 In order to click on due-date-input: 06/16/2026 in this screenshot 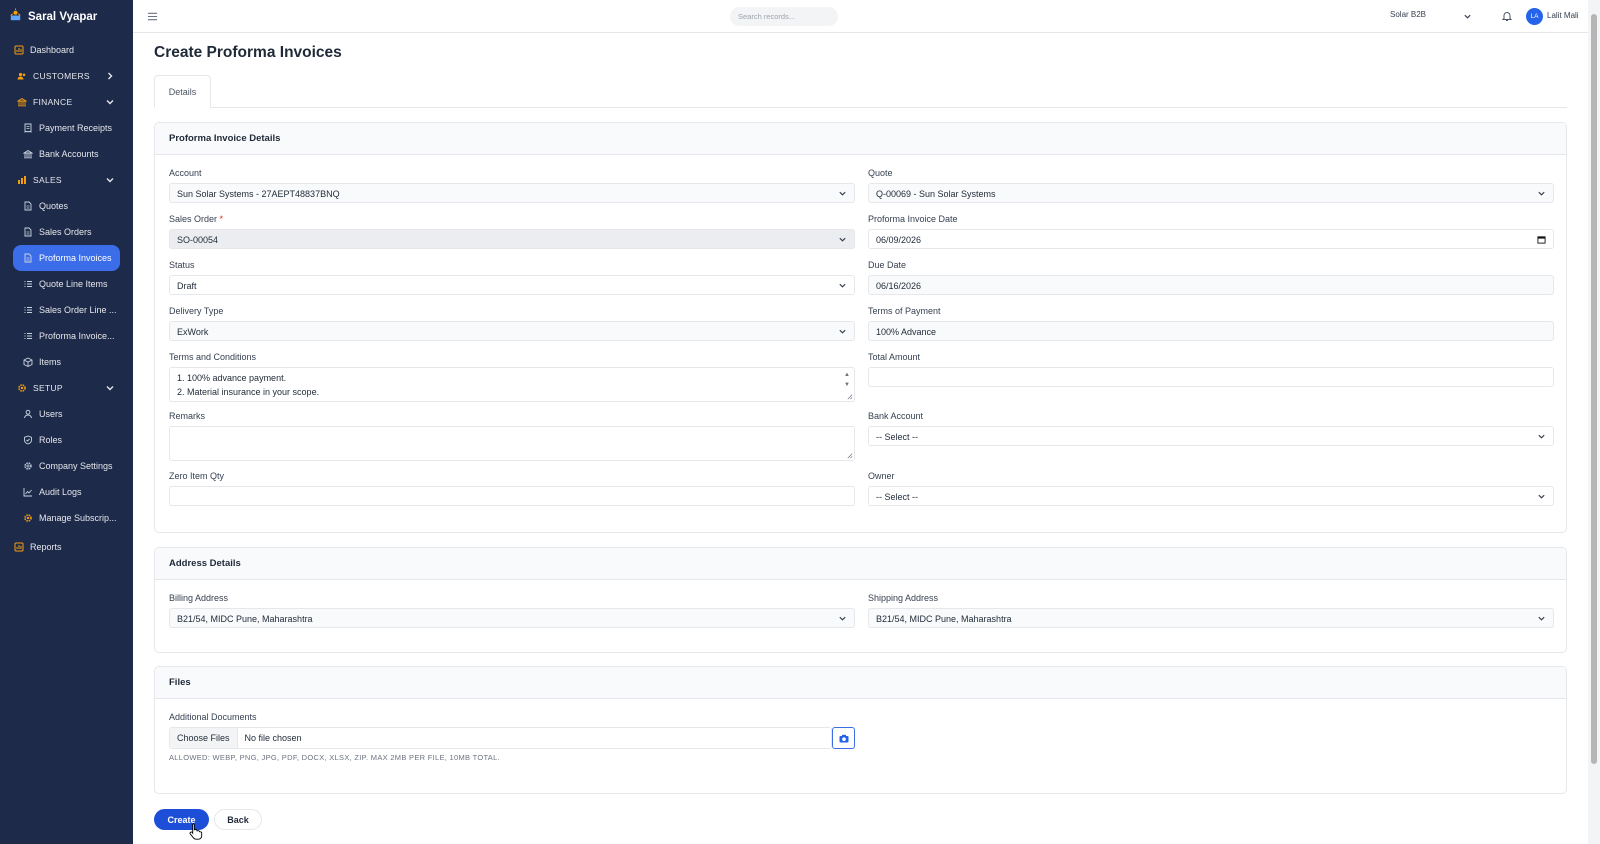, I will do `click(1211, 285)`.